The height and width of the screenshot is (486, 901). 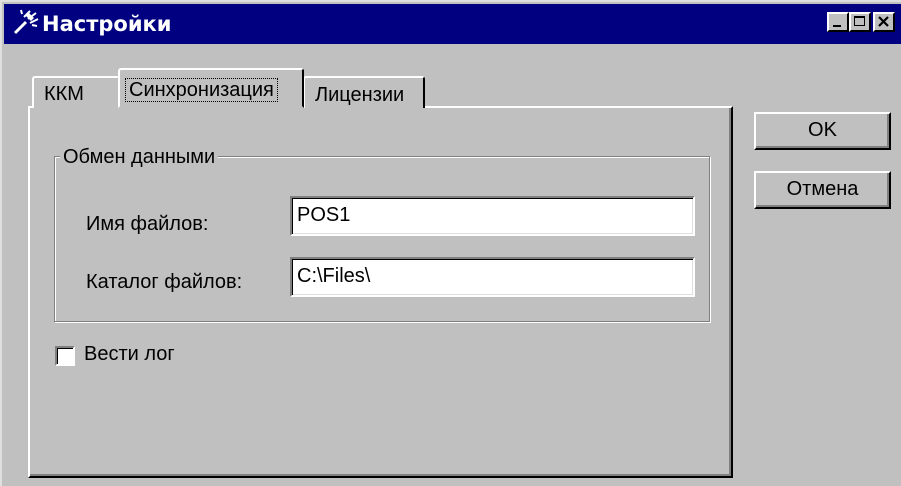 I want to click on tab-sync: Синхронизация, so click(x=211, y=88).